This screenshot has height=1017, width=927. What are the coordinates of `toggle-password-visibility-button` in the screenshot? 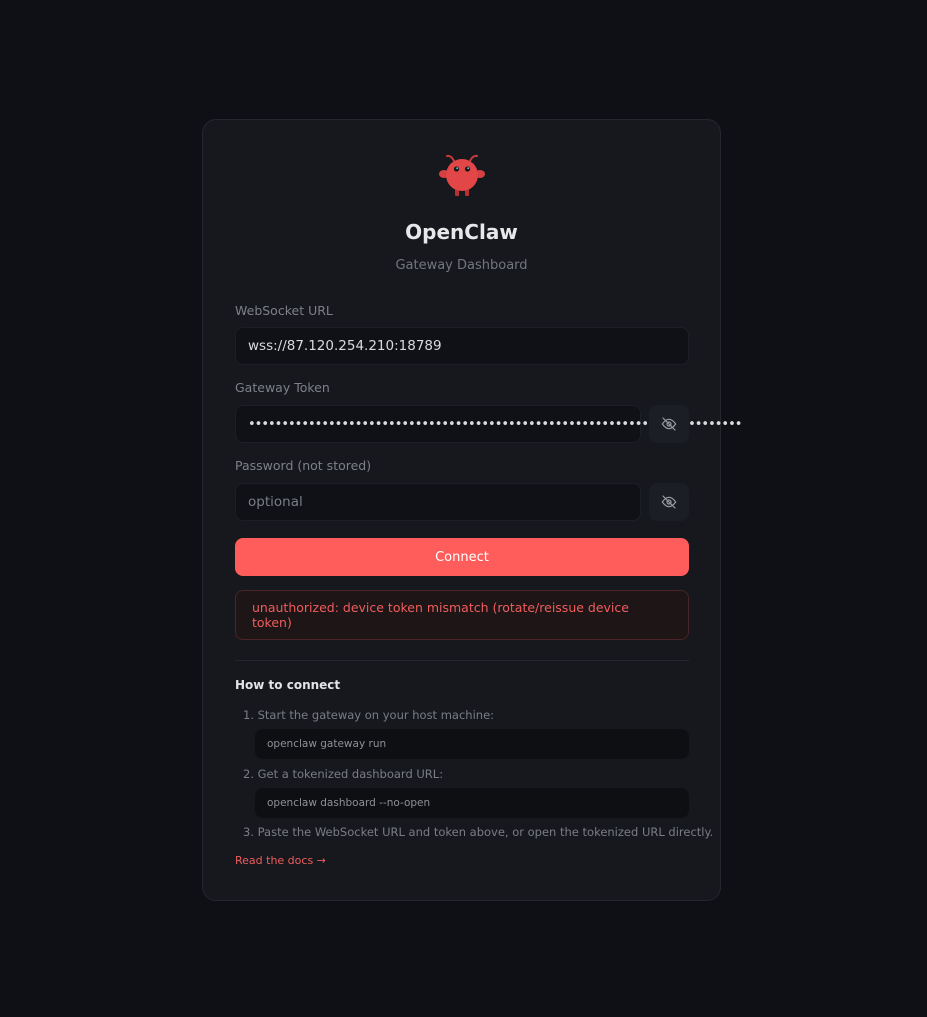 It's located at (669, 502).